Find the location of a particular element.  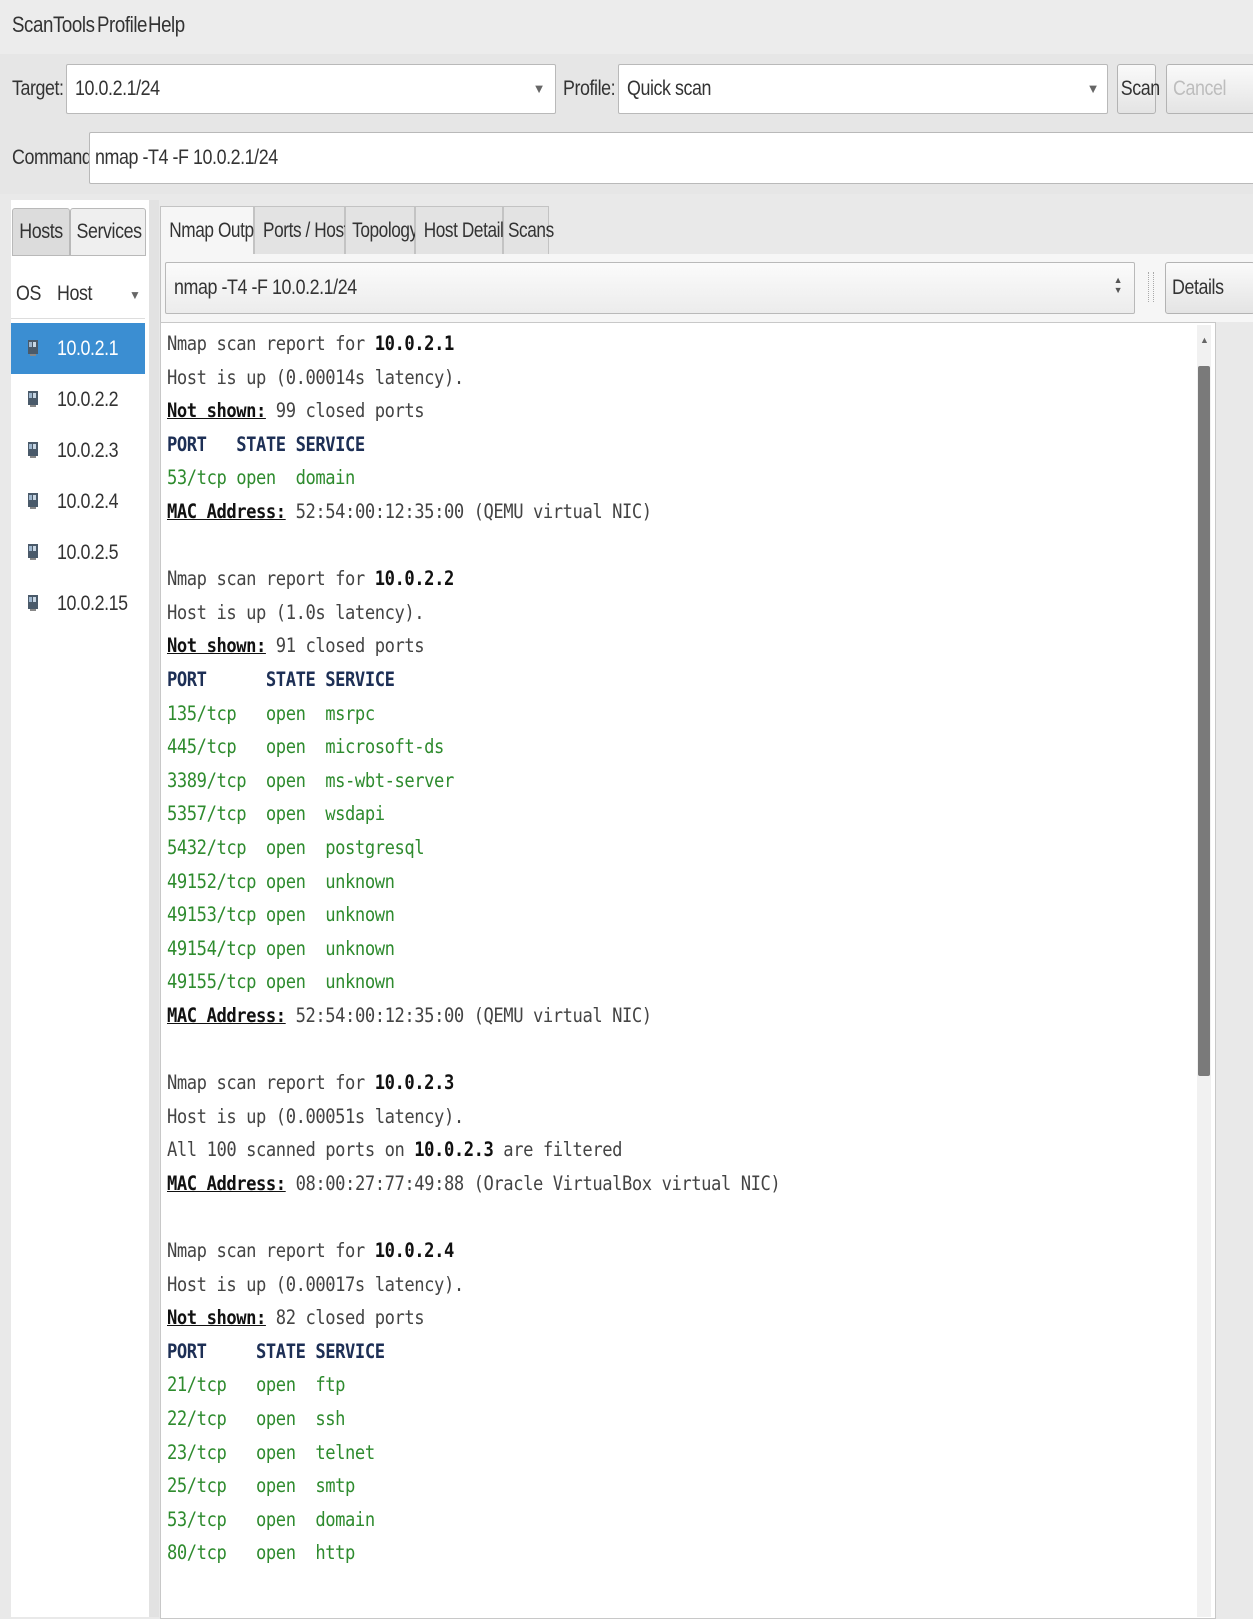

tab-services: Services is located at coordinates (108, 232).